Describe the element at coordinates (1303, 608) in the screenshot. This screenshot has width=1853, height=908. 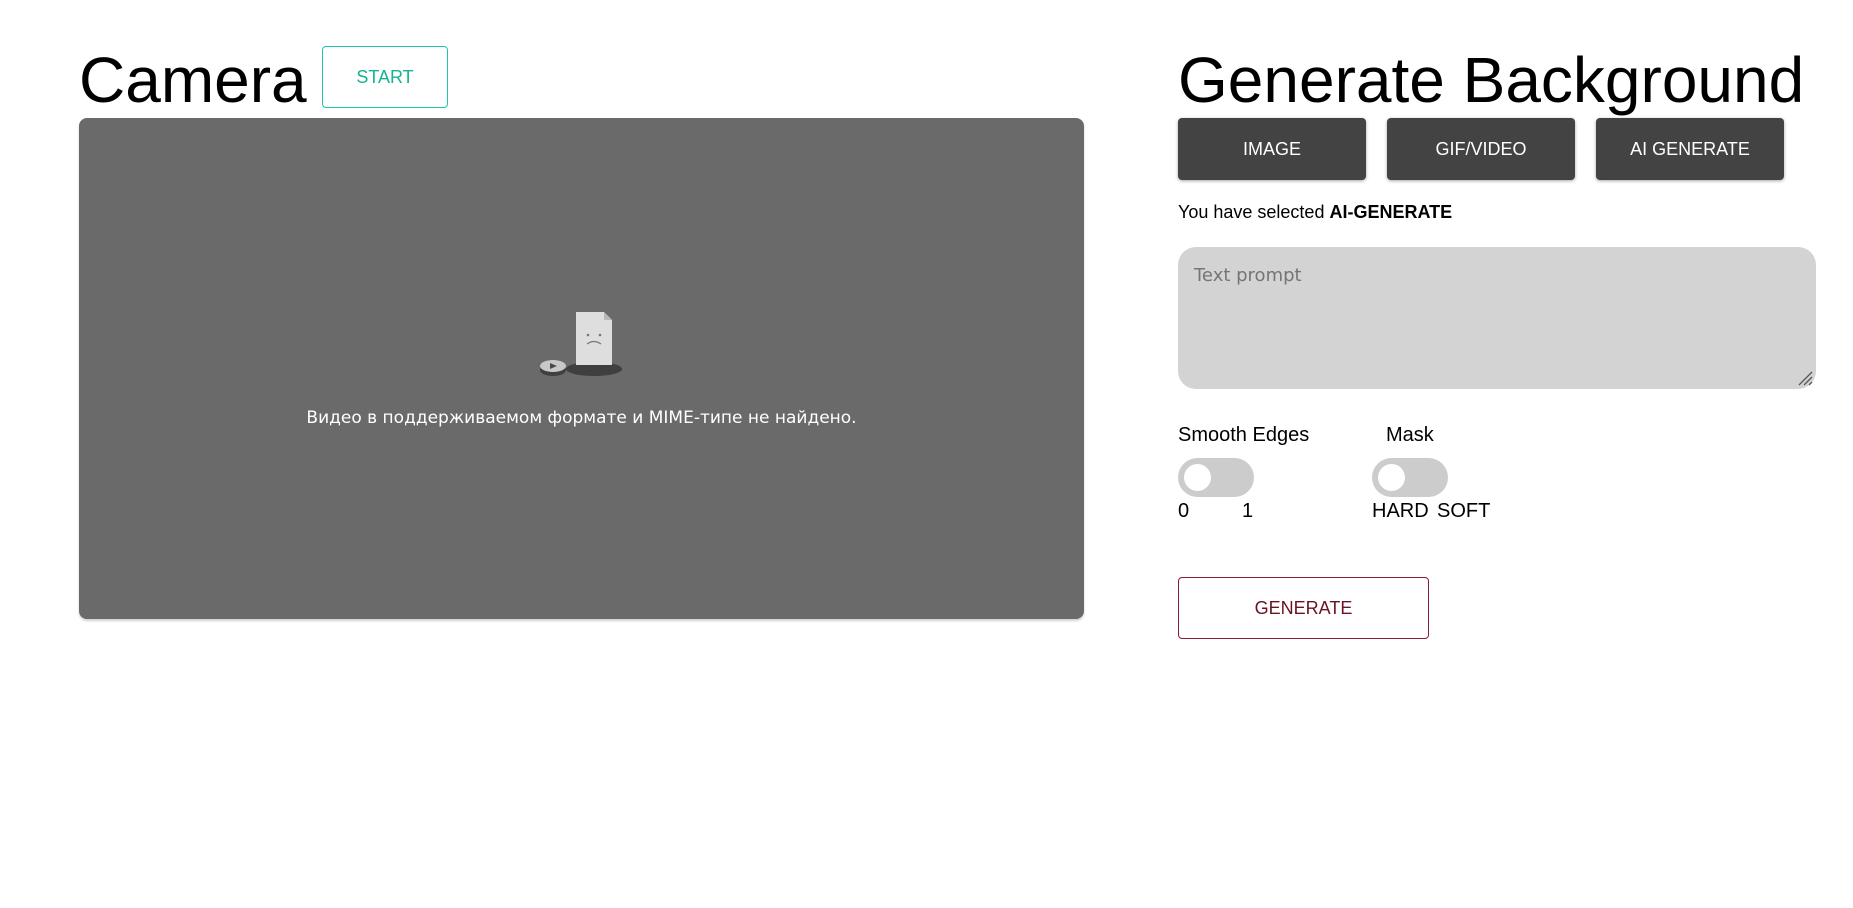
I see `generate-button: GENERATE` at that location.